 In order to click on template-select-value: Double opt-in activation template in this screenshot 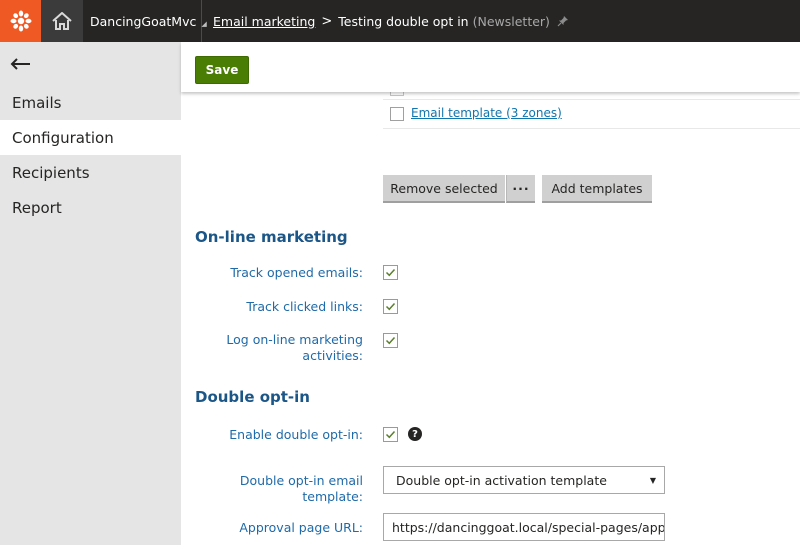, I will do `click(501, 480)`.